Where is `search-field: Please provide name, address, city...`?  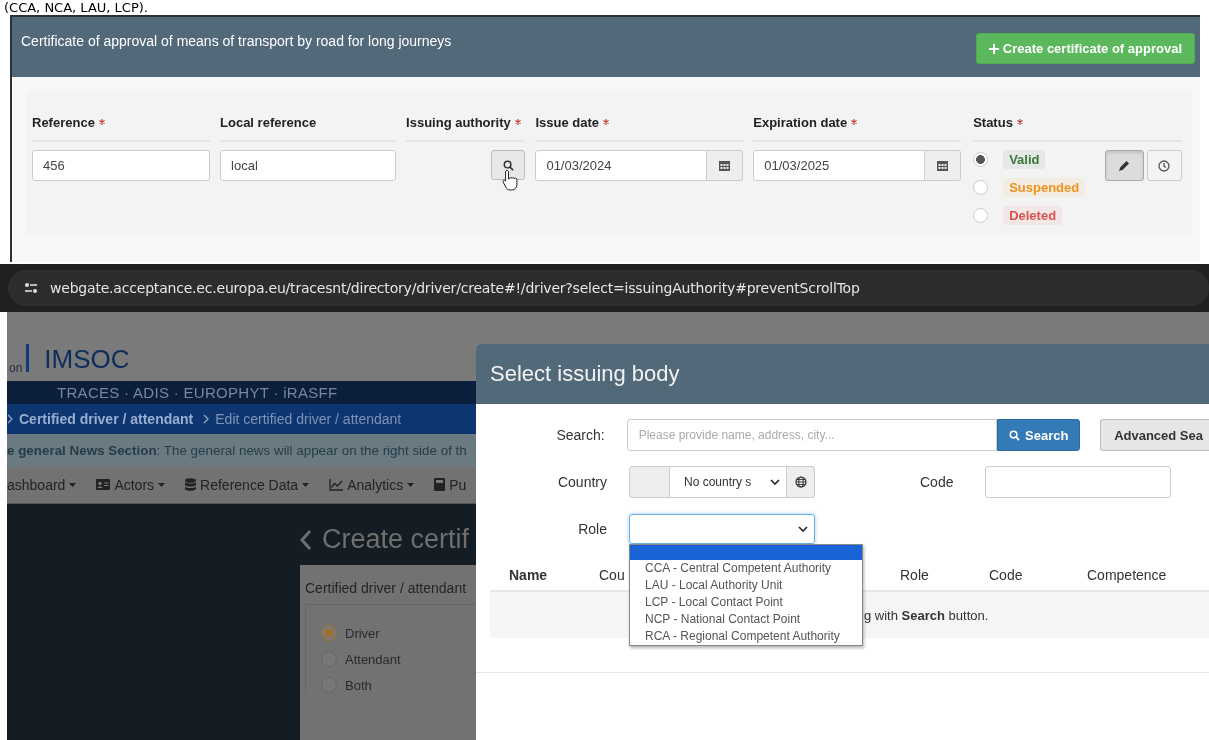
search-field: Please provide name, address, city... is located at coordinates (812, 435).